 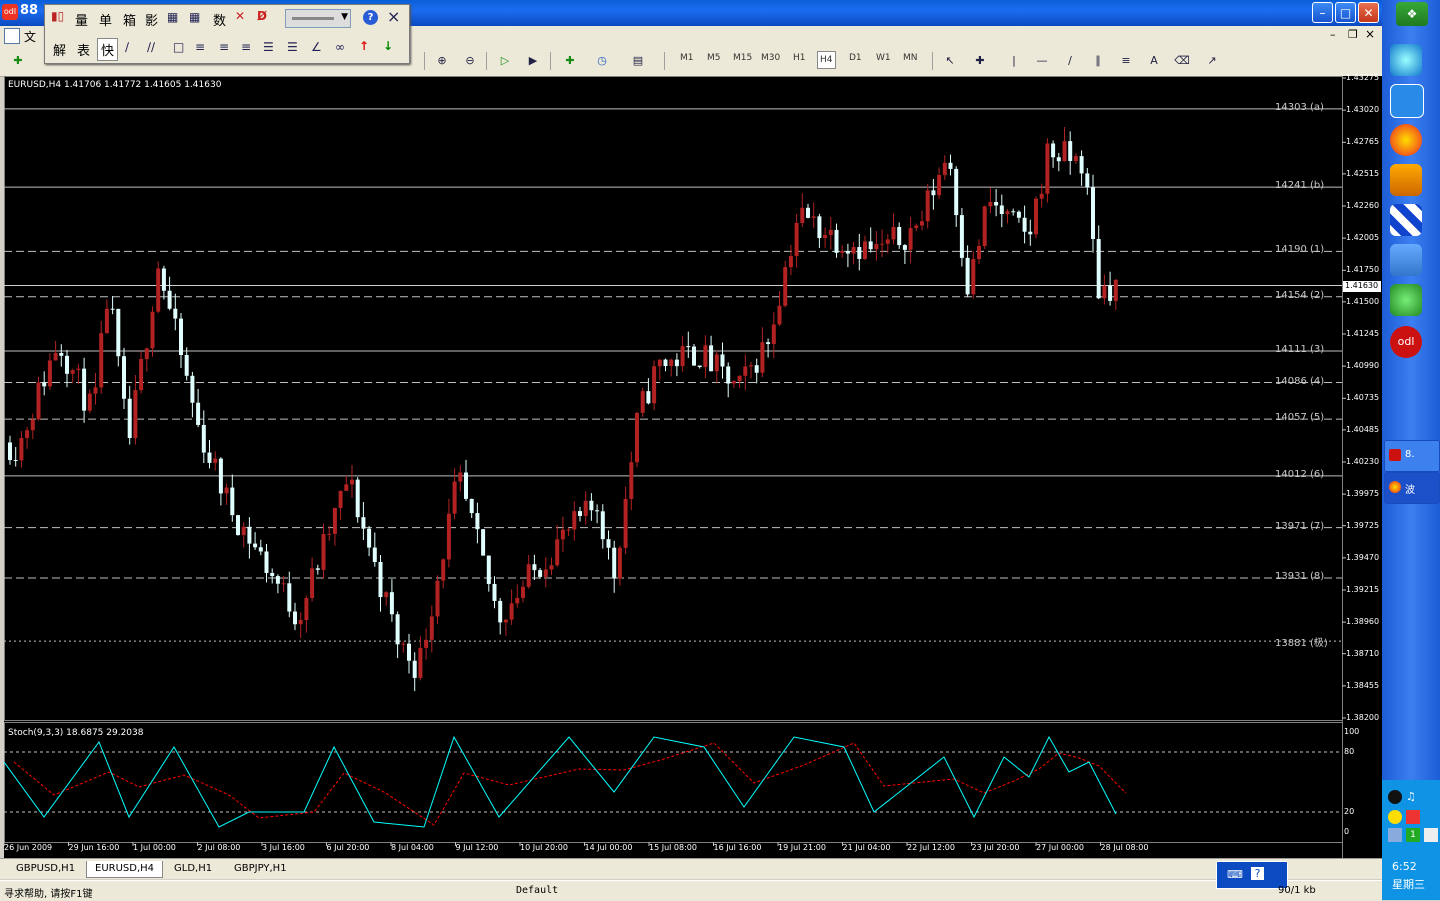 I want to click on menu-file: 文, so click(x=30, y=36).